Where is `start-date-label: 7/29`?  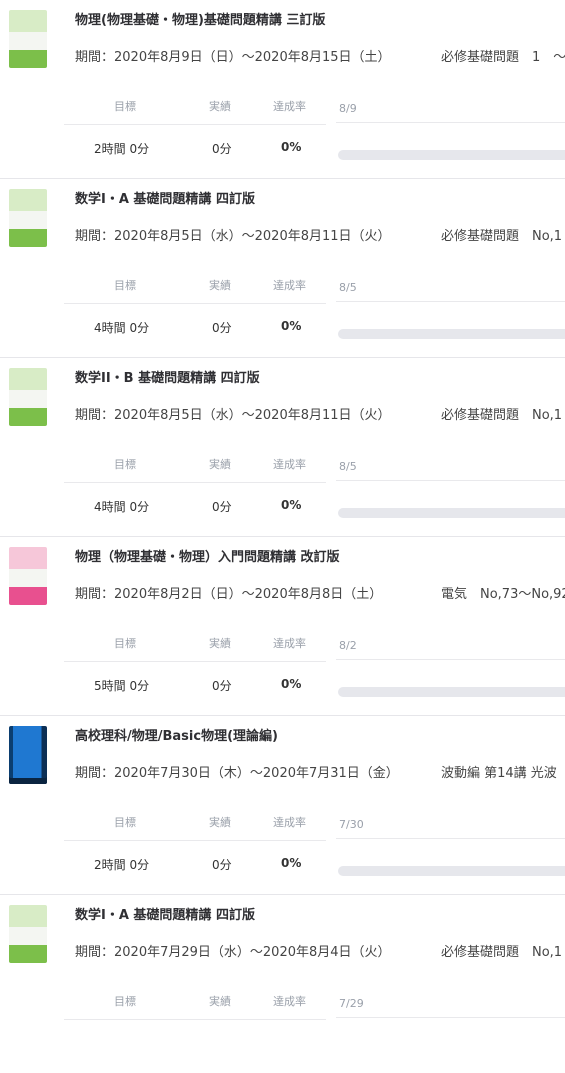 start-date-label: 7/29 is located at coordinates (351, 1003).